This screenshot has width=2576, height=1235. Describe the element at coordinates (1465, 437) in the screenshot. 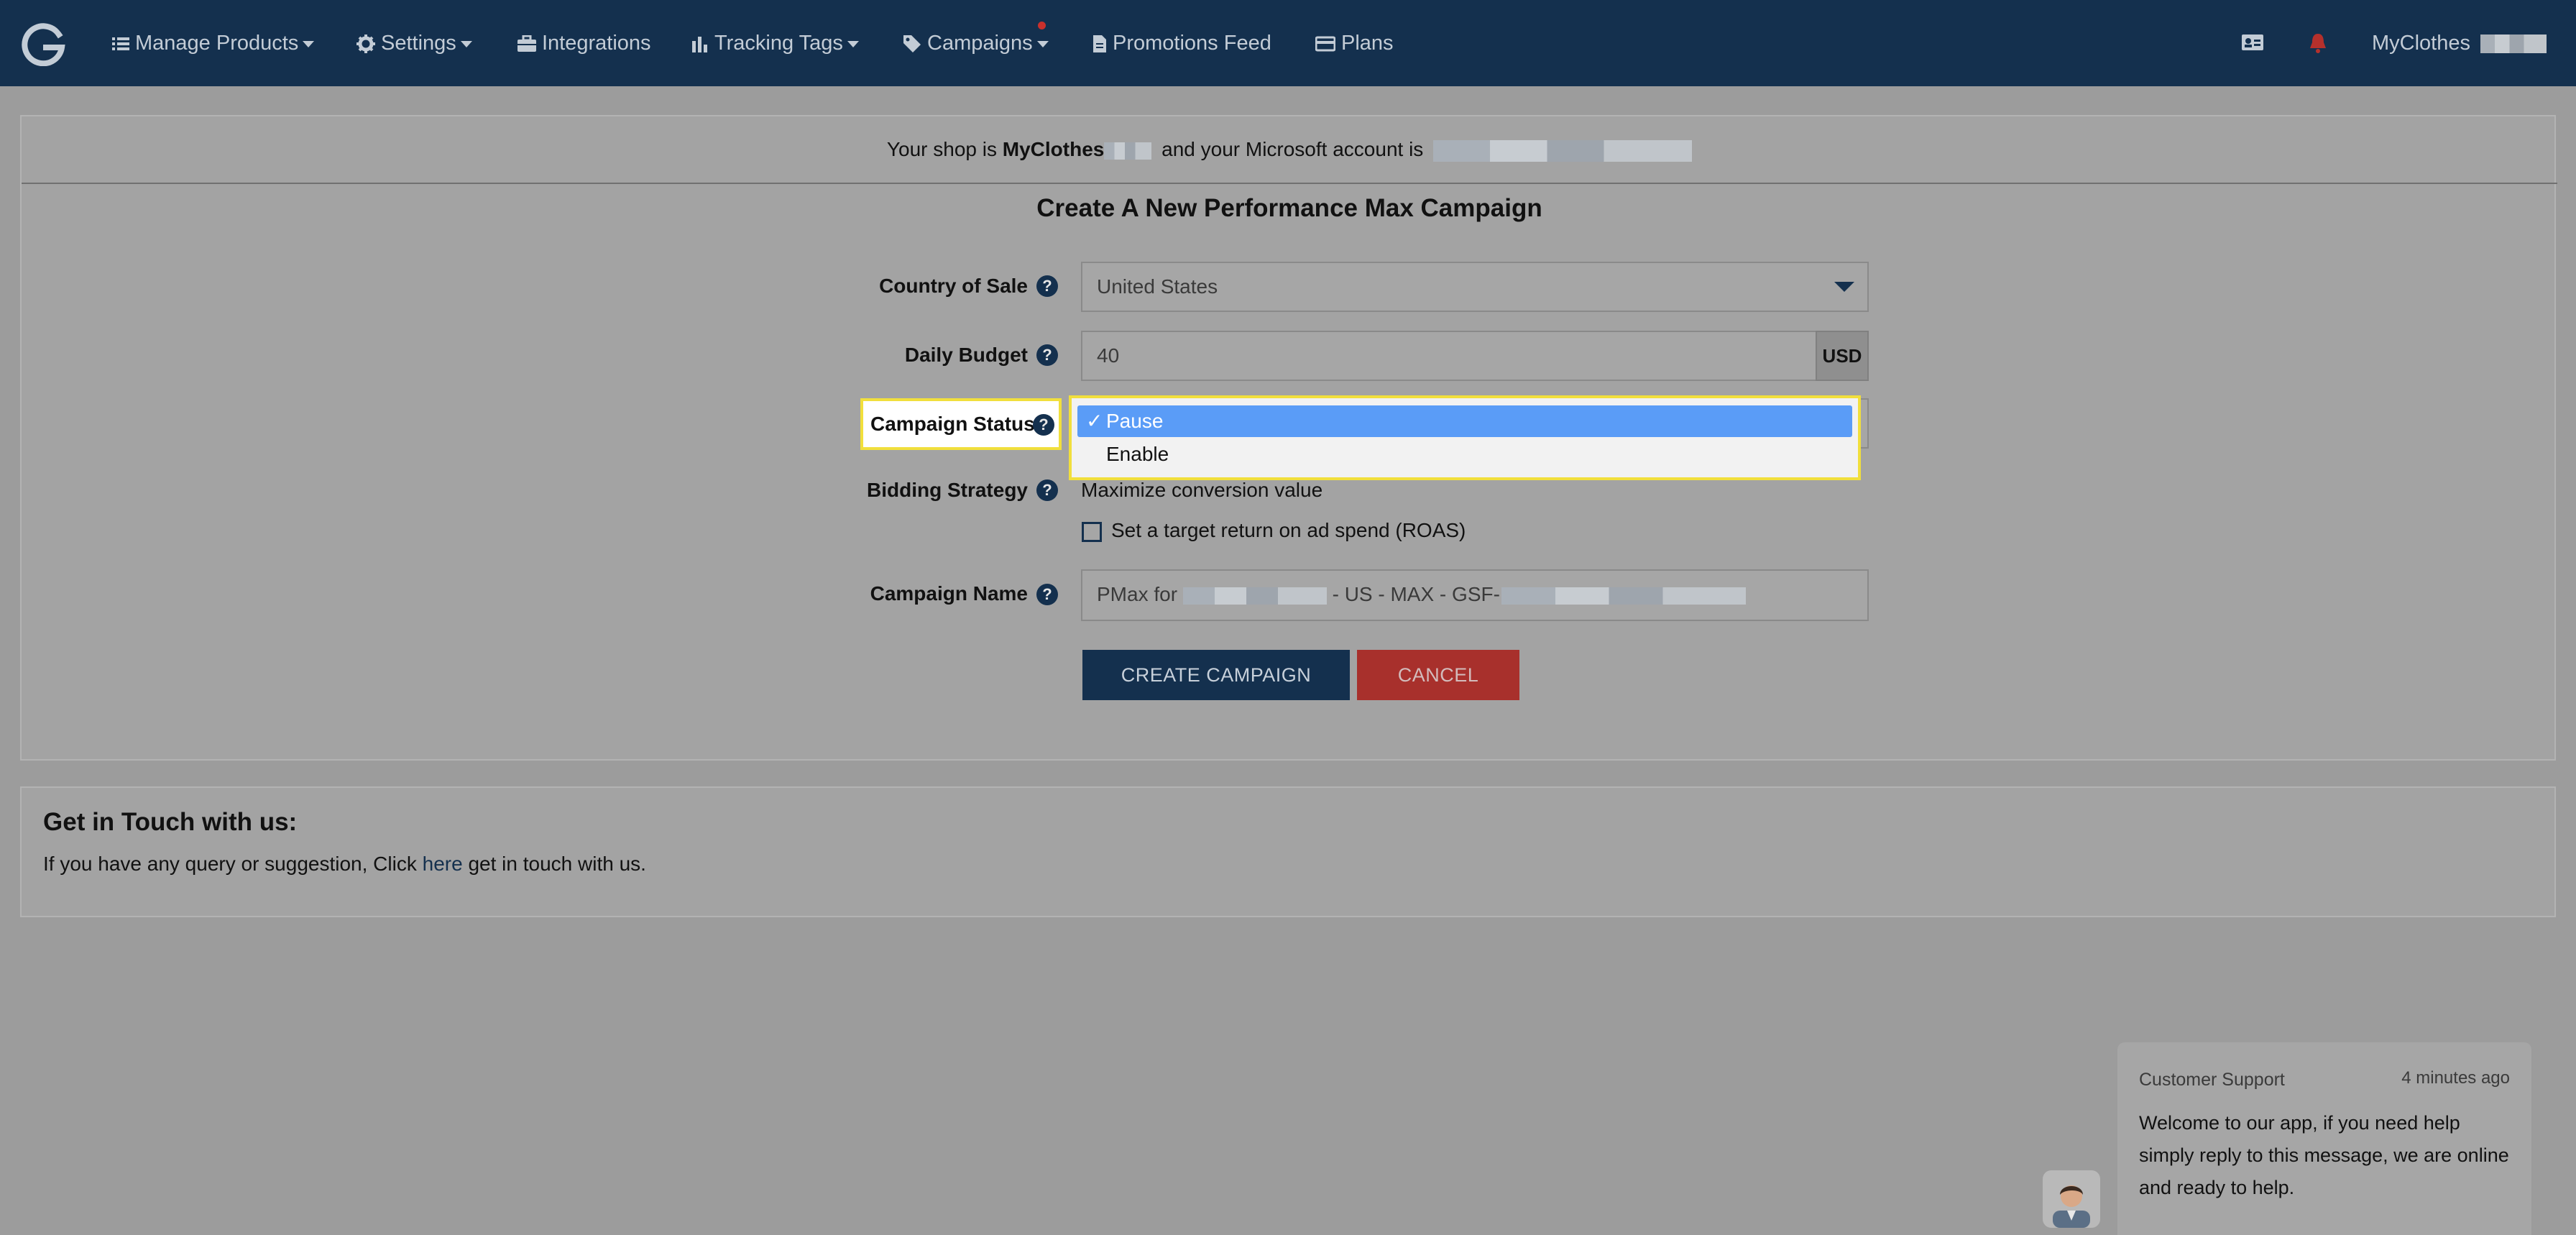

I see `campaign-status-dropdown: ✓ Pause Enable` at that location.